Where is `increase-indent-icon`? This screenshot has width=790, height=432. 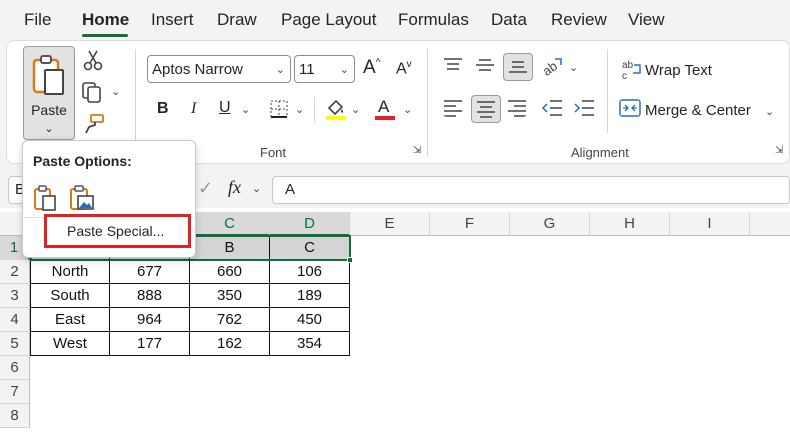
increase-indent-icon is located at coordinates (584, 108).